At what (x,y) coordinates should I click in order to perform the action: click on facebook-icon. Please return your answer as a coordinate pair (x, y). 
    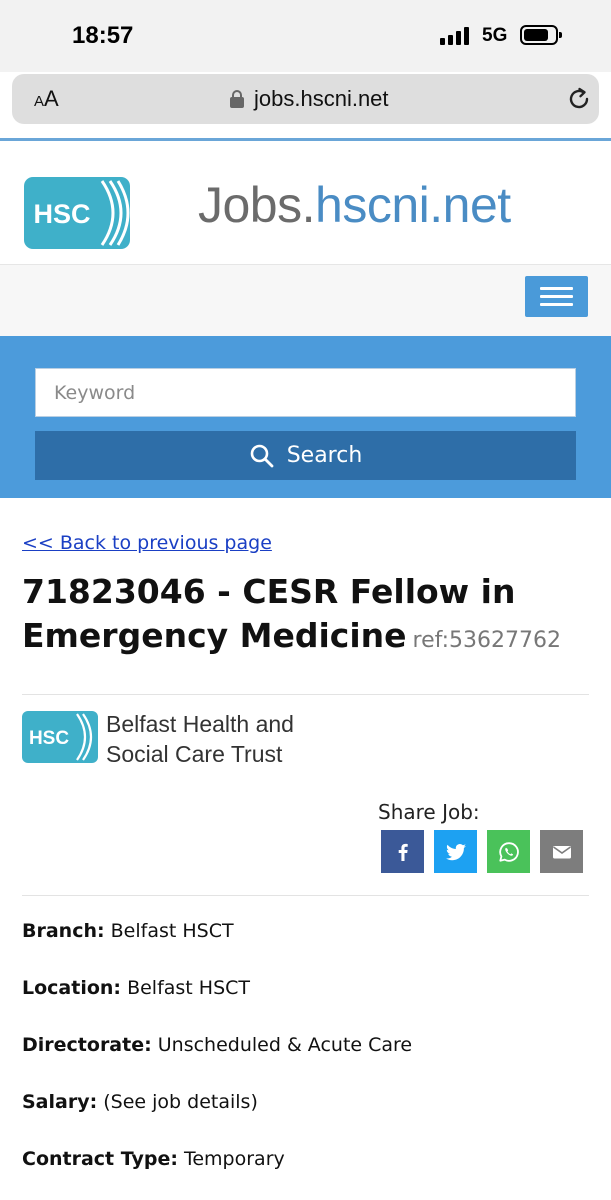
    Looking at the image, I should click on (403, 852).